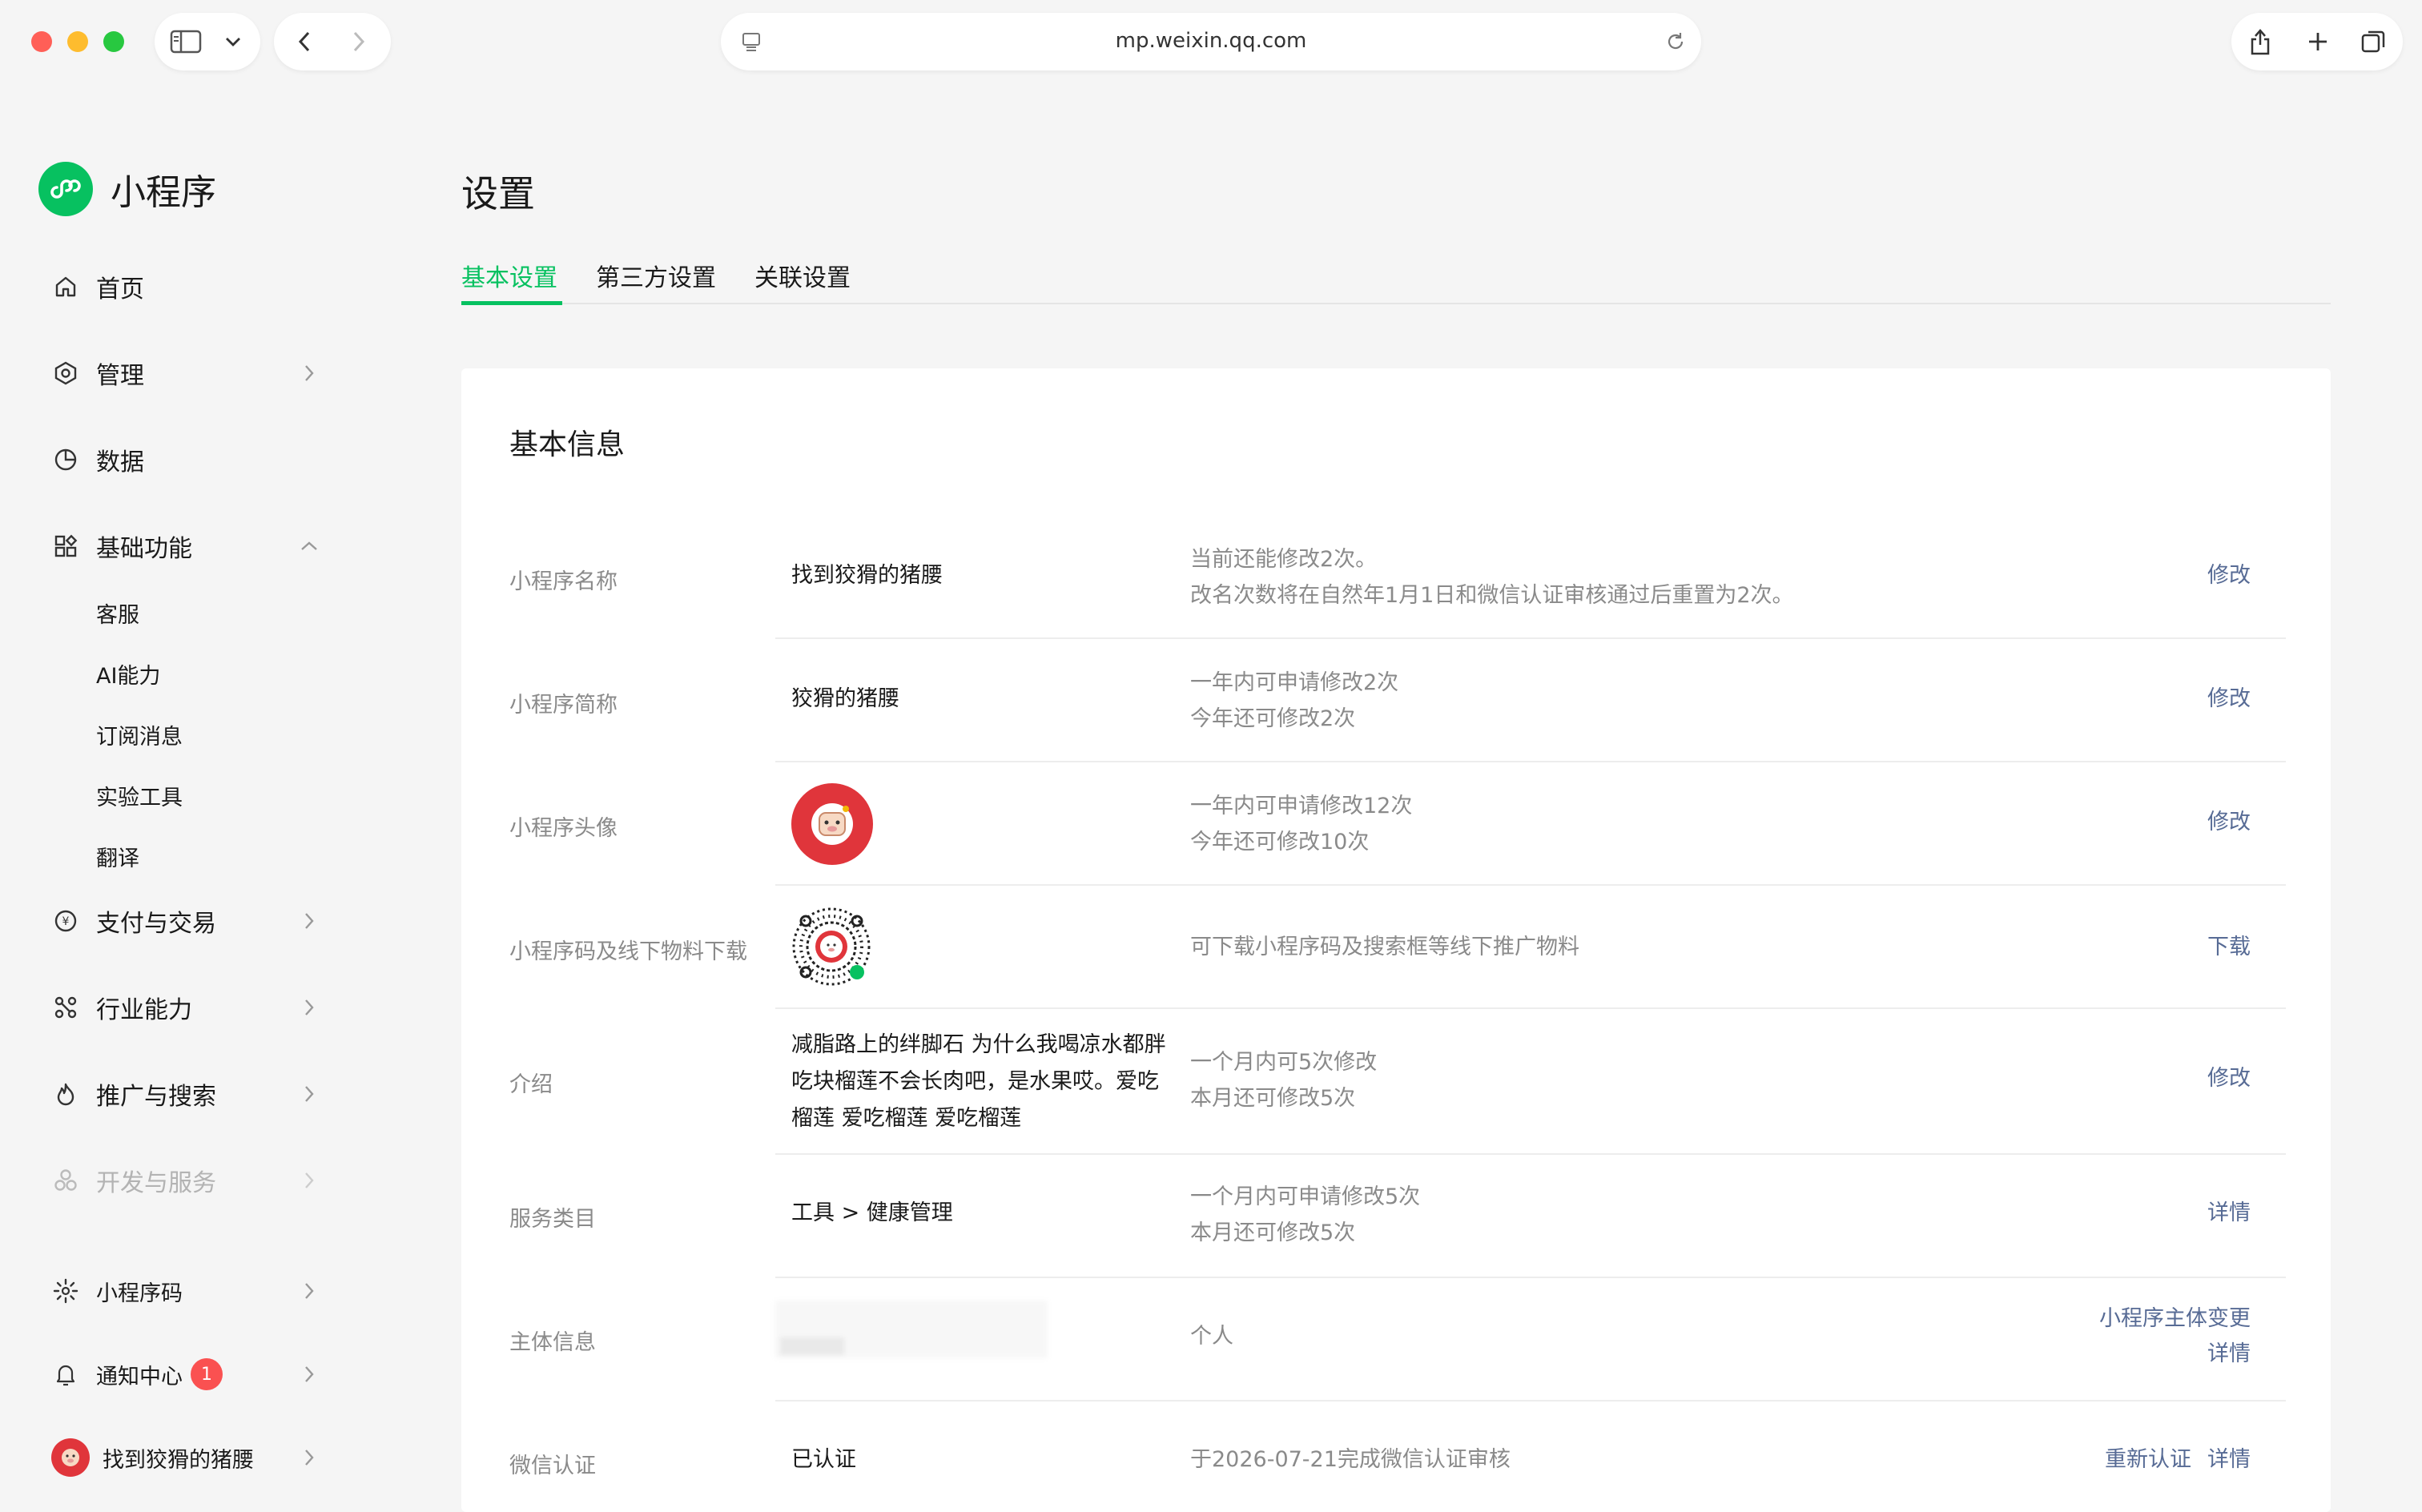  I want to click on tab-basic-settings: 基本设置, so click(509, 275).